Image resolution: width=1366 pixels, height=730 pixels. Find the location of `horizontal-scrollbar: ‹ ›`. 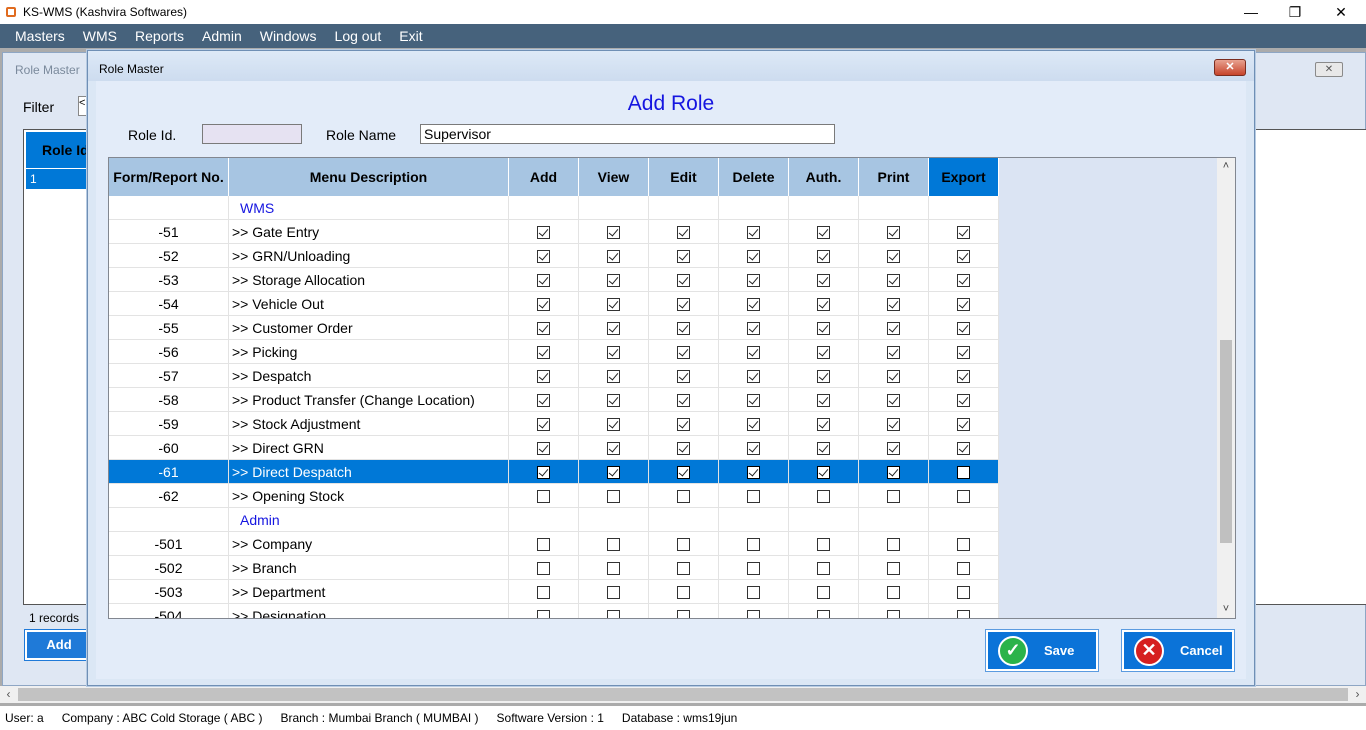

horizontal-scrollbar: ‹ › is located at coordinates (683, 694).